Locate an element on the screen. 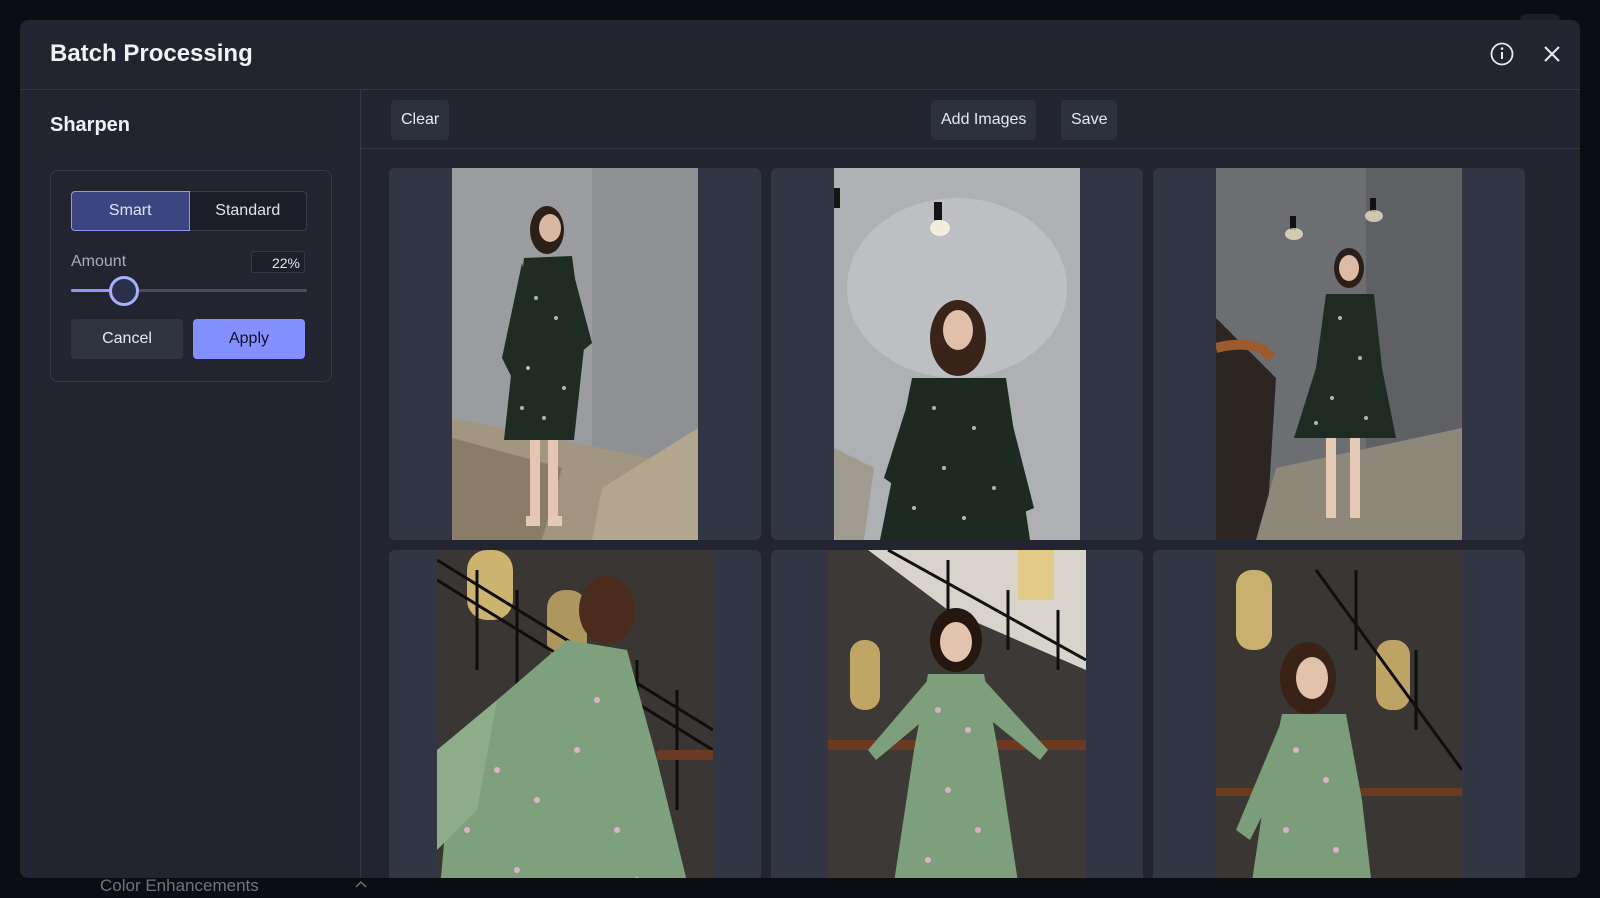 The width and height of the screenshot is (1600, 898). apply-button: Apply is located at coordinates (249, 339).